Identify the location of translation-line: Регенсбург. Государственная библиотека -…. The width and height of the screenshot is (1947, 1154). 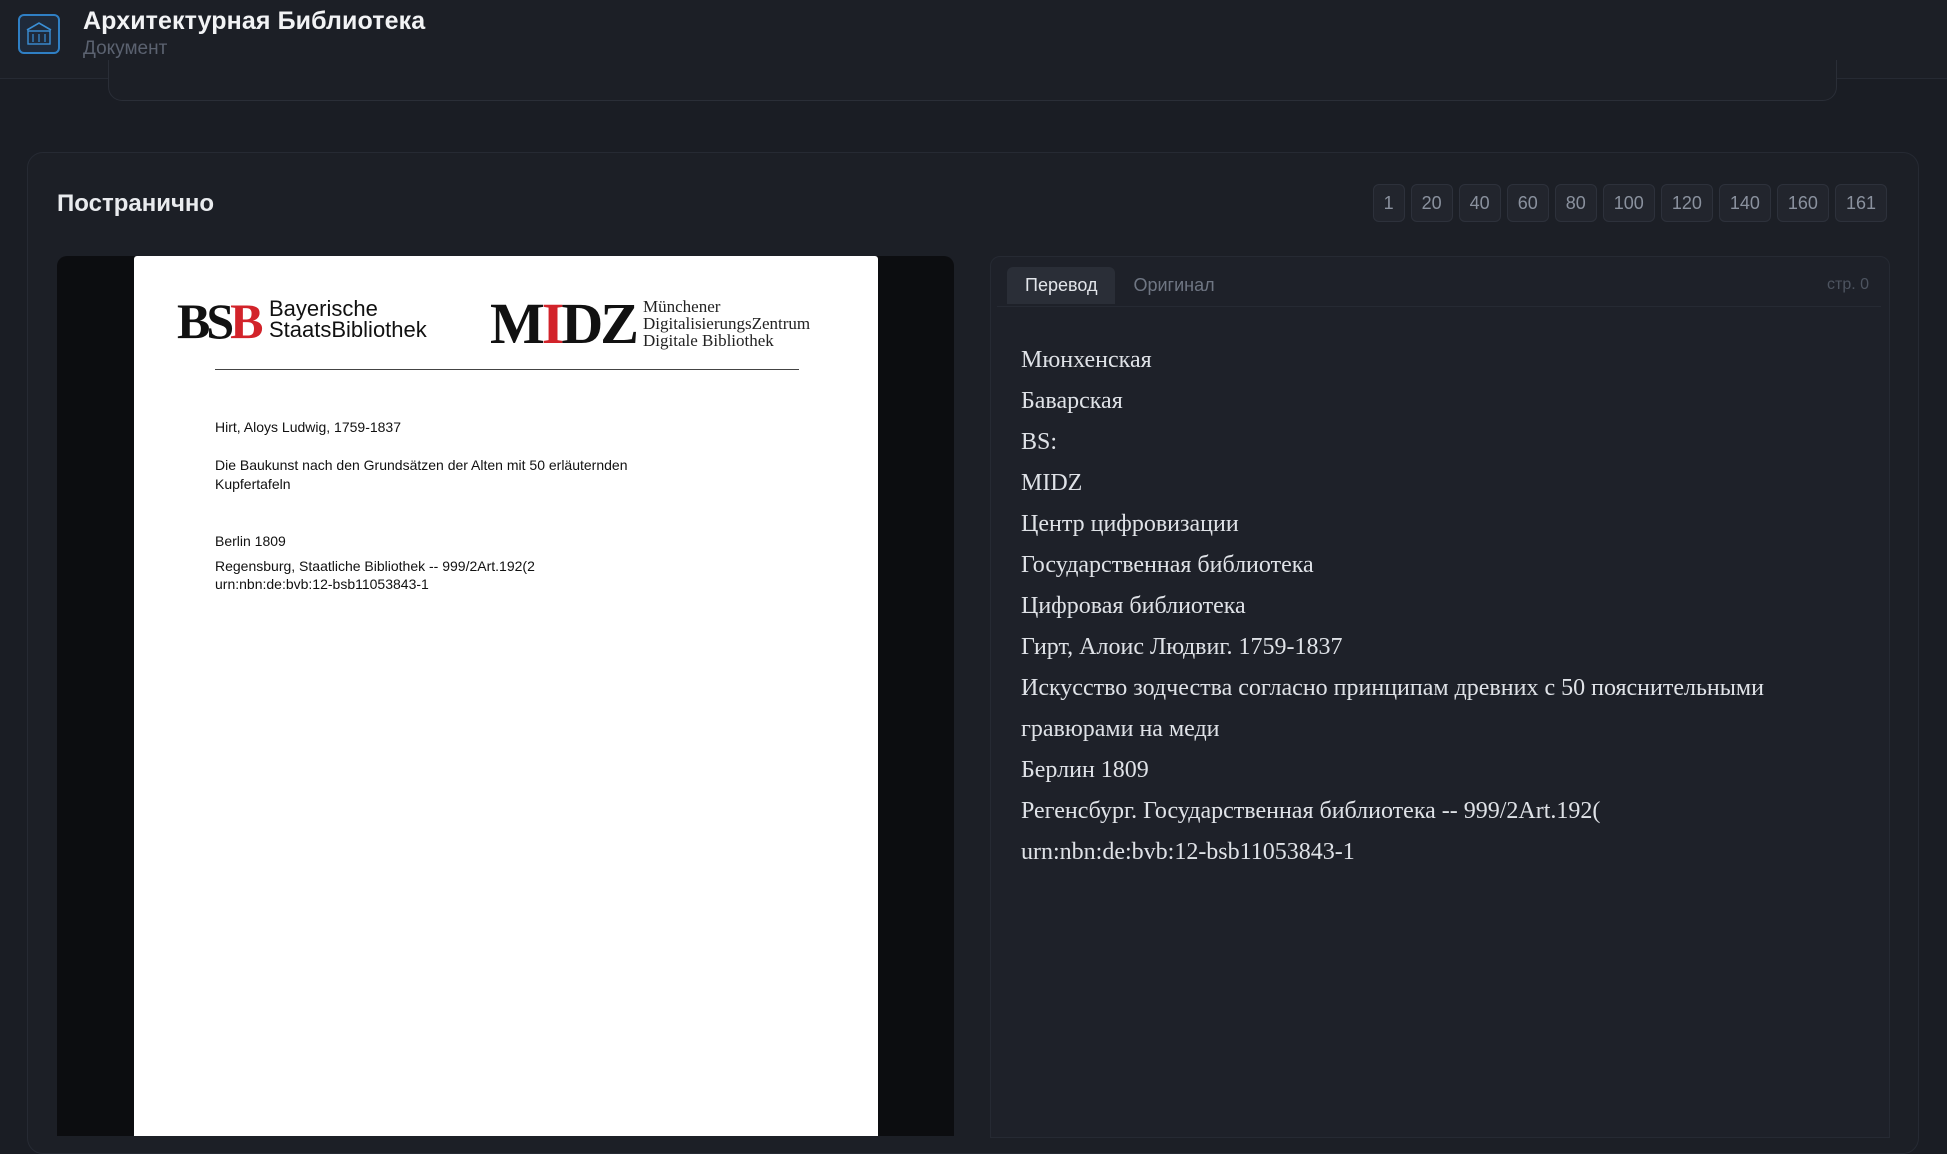
(1311, 811).